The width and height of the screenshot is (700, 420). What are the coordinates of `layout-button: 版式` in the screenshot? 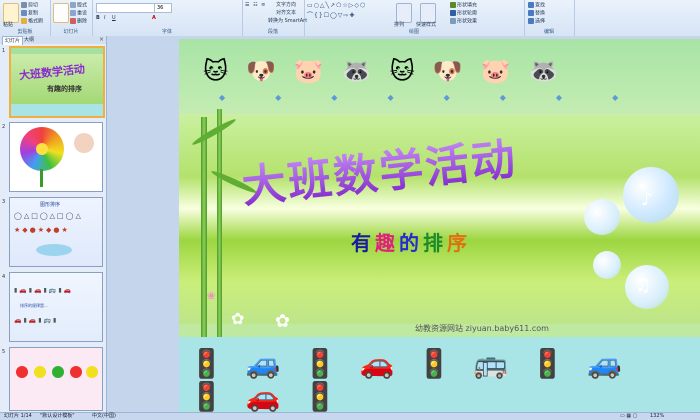 It's located at (78, 6).